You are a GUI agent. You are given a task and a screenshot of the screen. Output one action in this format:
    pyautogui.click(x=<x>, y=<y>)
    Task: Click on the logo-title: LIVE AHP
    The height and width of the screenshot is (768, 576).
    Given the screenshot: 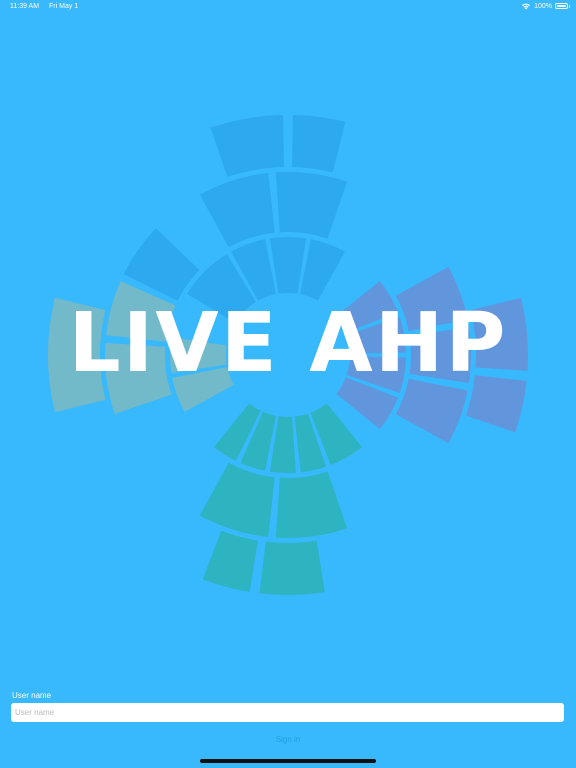 What is the action you would take?
    pyautogui.click(x=288, y=343)
    